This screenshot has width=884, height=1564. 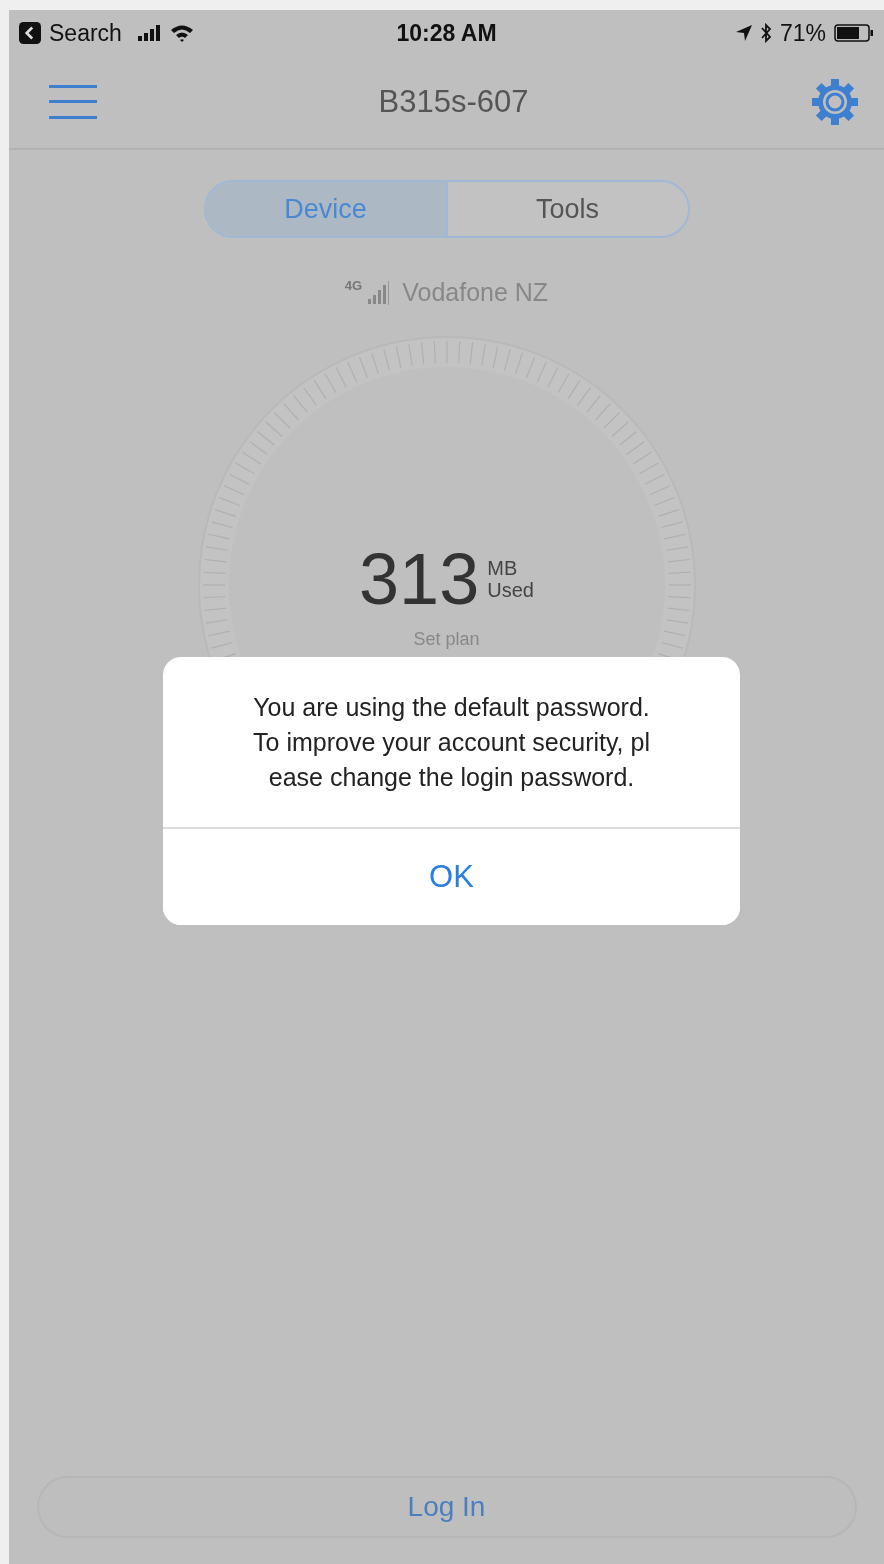 What do you see at coordinates (854, 33) in the screenshot?
I see `battery-icon` at bounding box center [854, 33].